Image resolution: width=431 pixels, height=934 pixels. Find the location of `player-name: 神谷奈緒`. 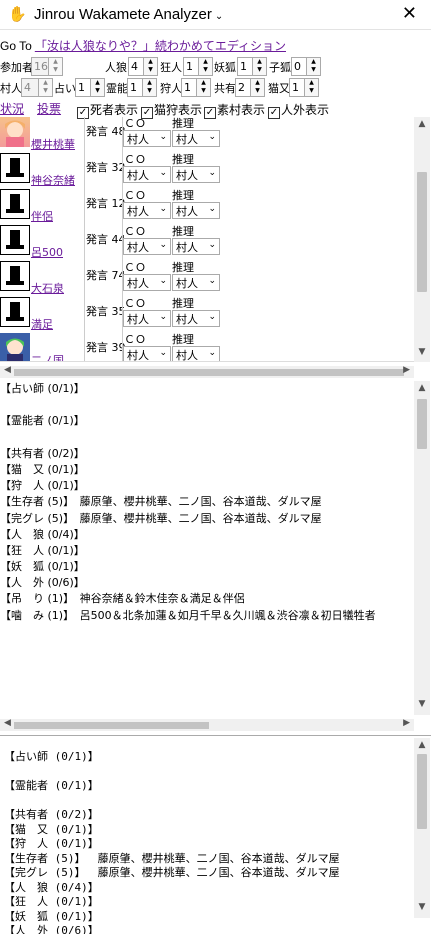

player-name: 神谷奈緒 is located at coordinates (53, 180).